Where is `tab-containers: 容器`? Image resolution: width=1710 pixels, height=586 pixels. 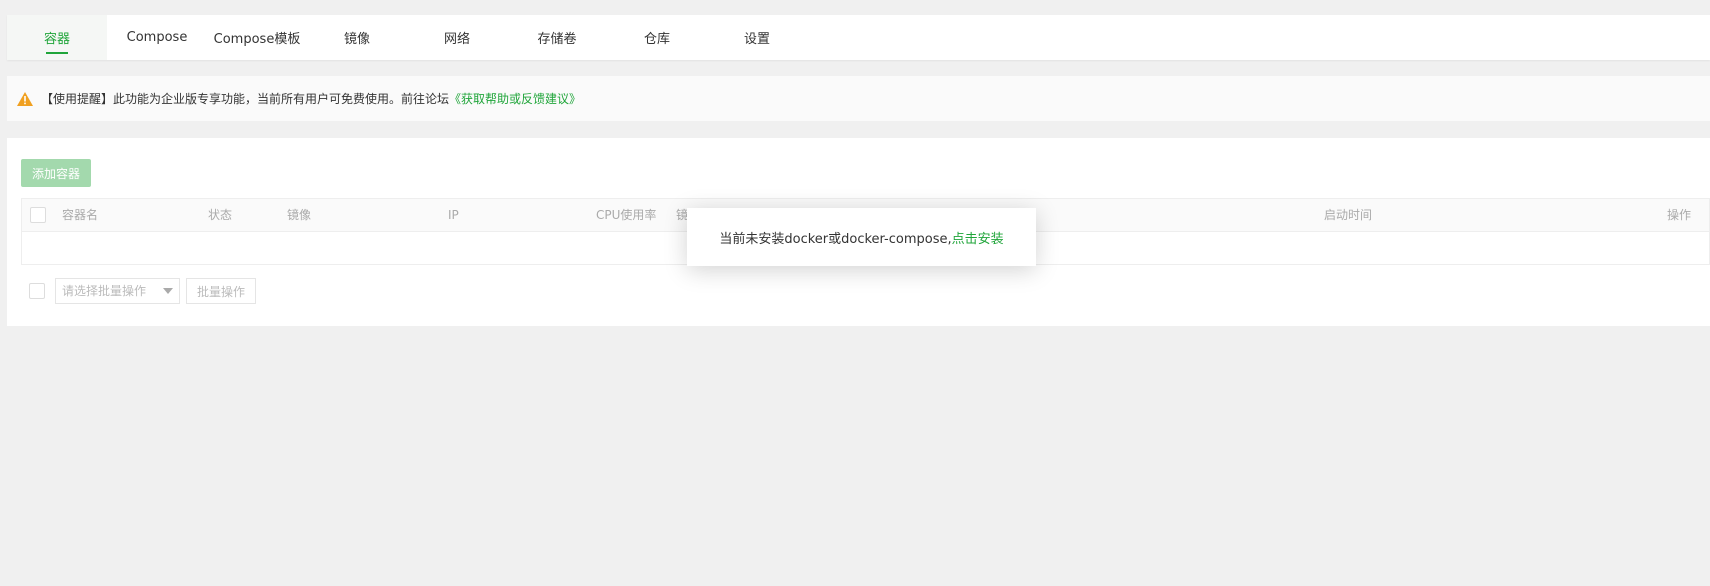 tab-containers: 容器 is located at coordinates (57, 37).